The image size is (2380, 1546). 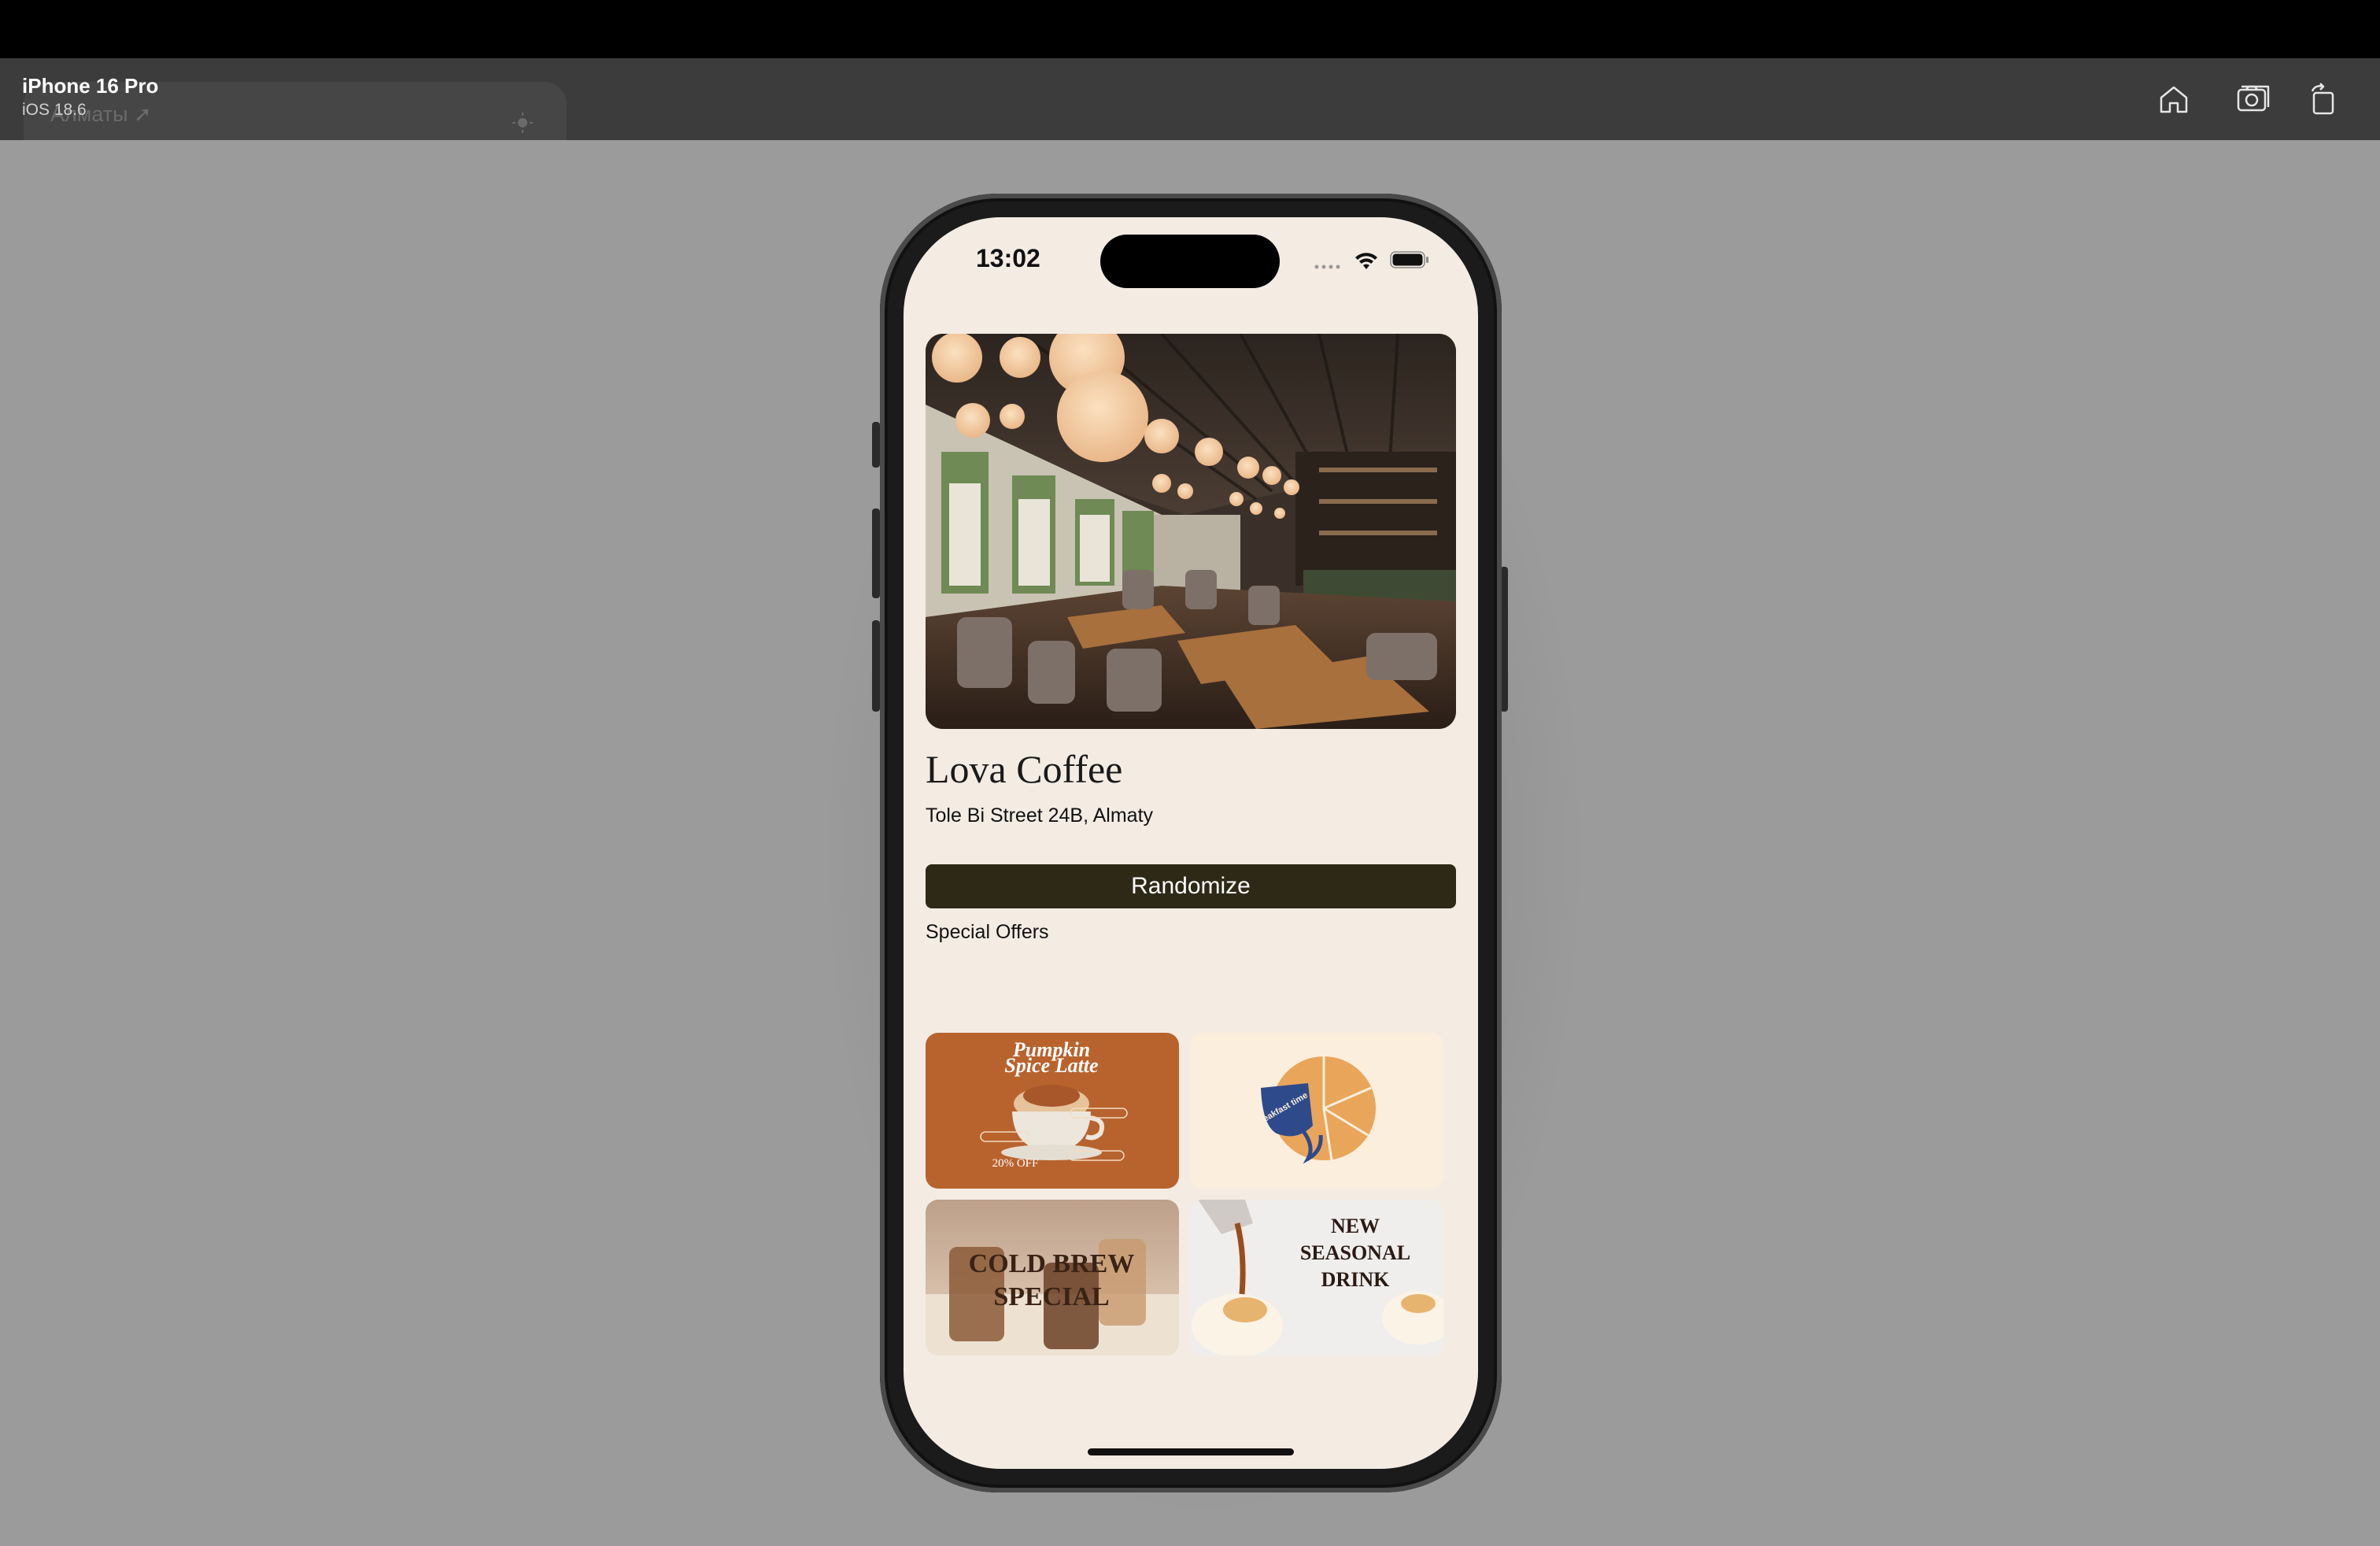 What do you see at coordinates (522, 123) in the screenshot?
I see `sun-icon` at bounding box center [522, 123].